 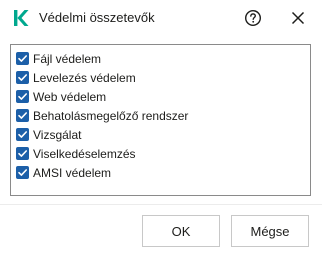 What do you see at coordinates (160, 58) in the screenshot?
I see `list-item: Fájl védelem` at bounding box center [160, 58].